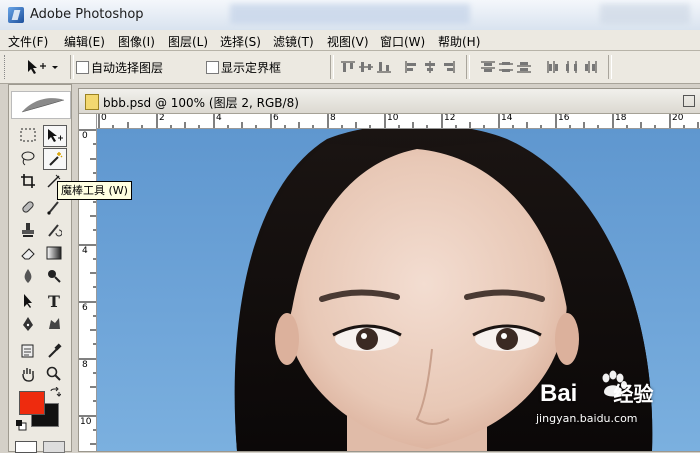 This screenshot has width=700, height=453. I want to click on eyedropper-tool-icon, so click(54, 351).